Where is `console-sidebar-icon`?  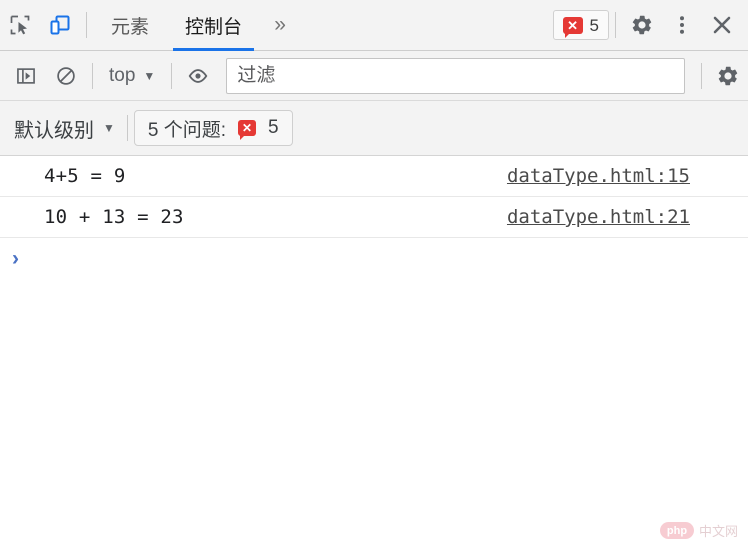 console-sidebar-icon is located at coordinates (26, 76).